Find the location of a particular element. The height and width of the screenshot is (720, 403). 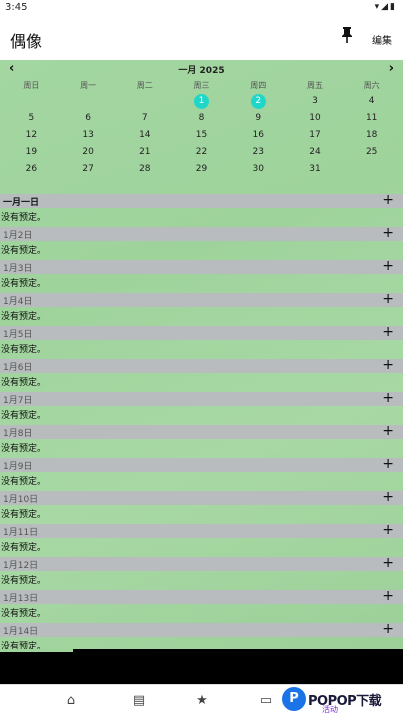

calendar-week: 5 6 7 8 9 10 11 is located at coordinates (201, 119).